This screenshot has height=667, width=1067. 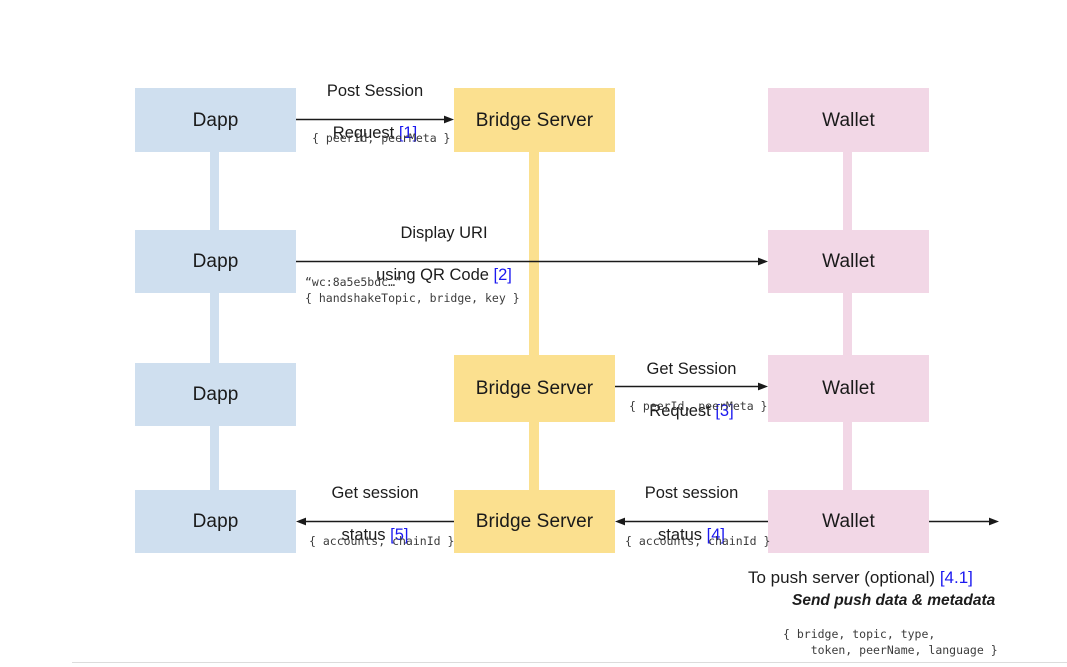 I want to click on message-line-1: Get Session, so click(x=691, y=368).